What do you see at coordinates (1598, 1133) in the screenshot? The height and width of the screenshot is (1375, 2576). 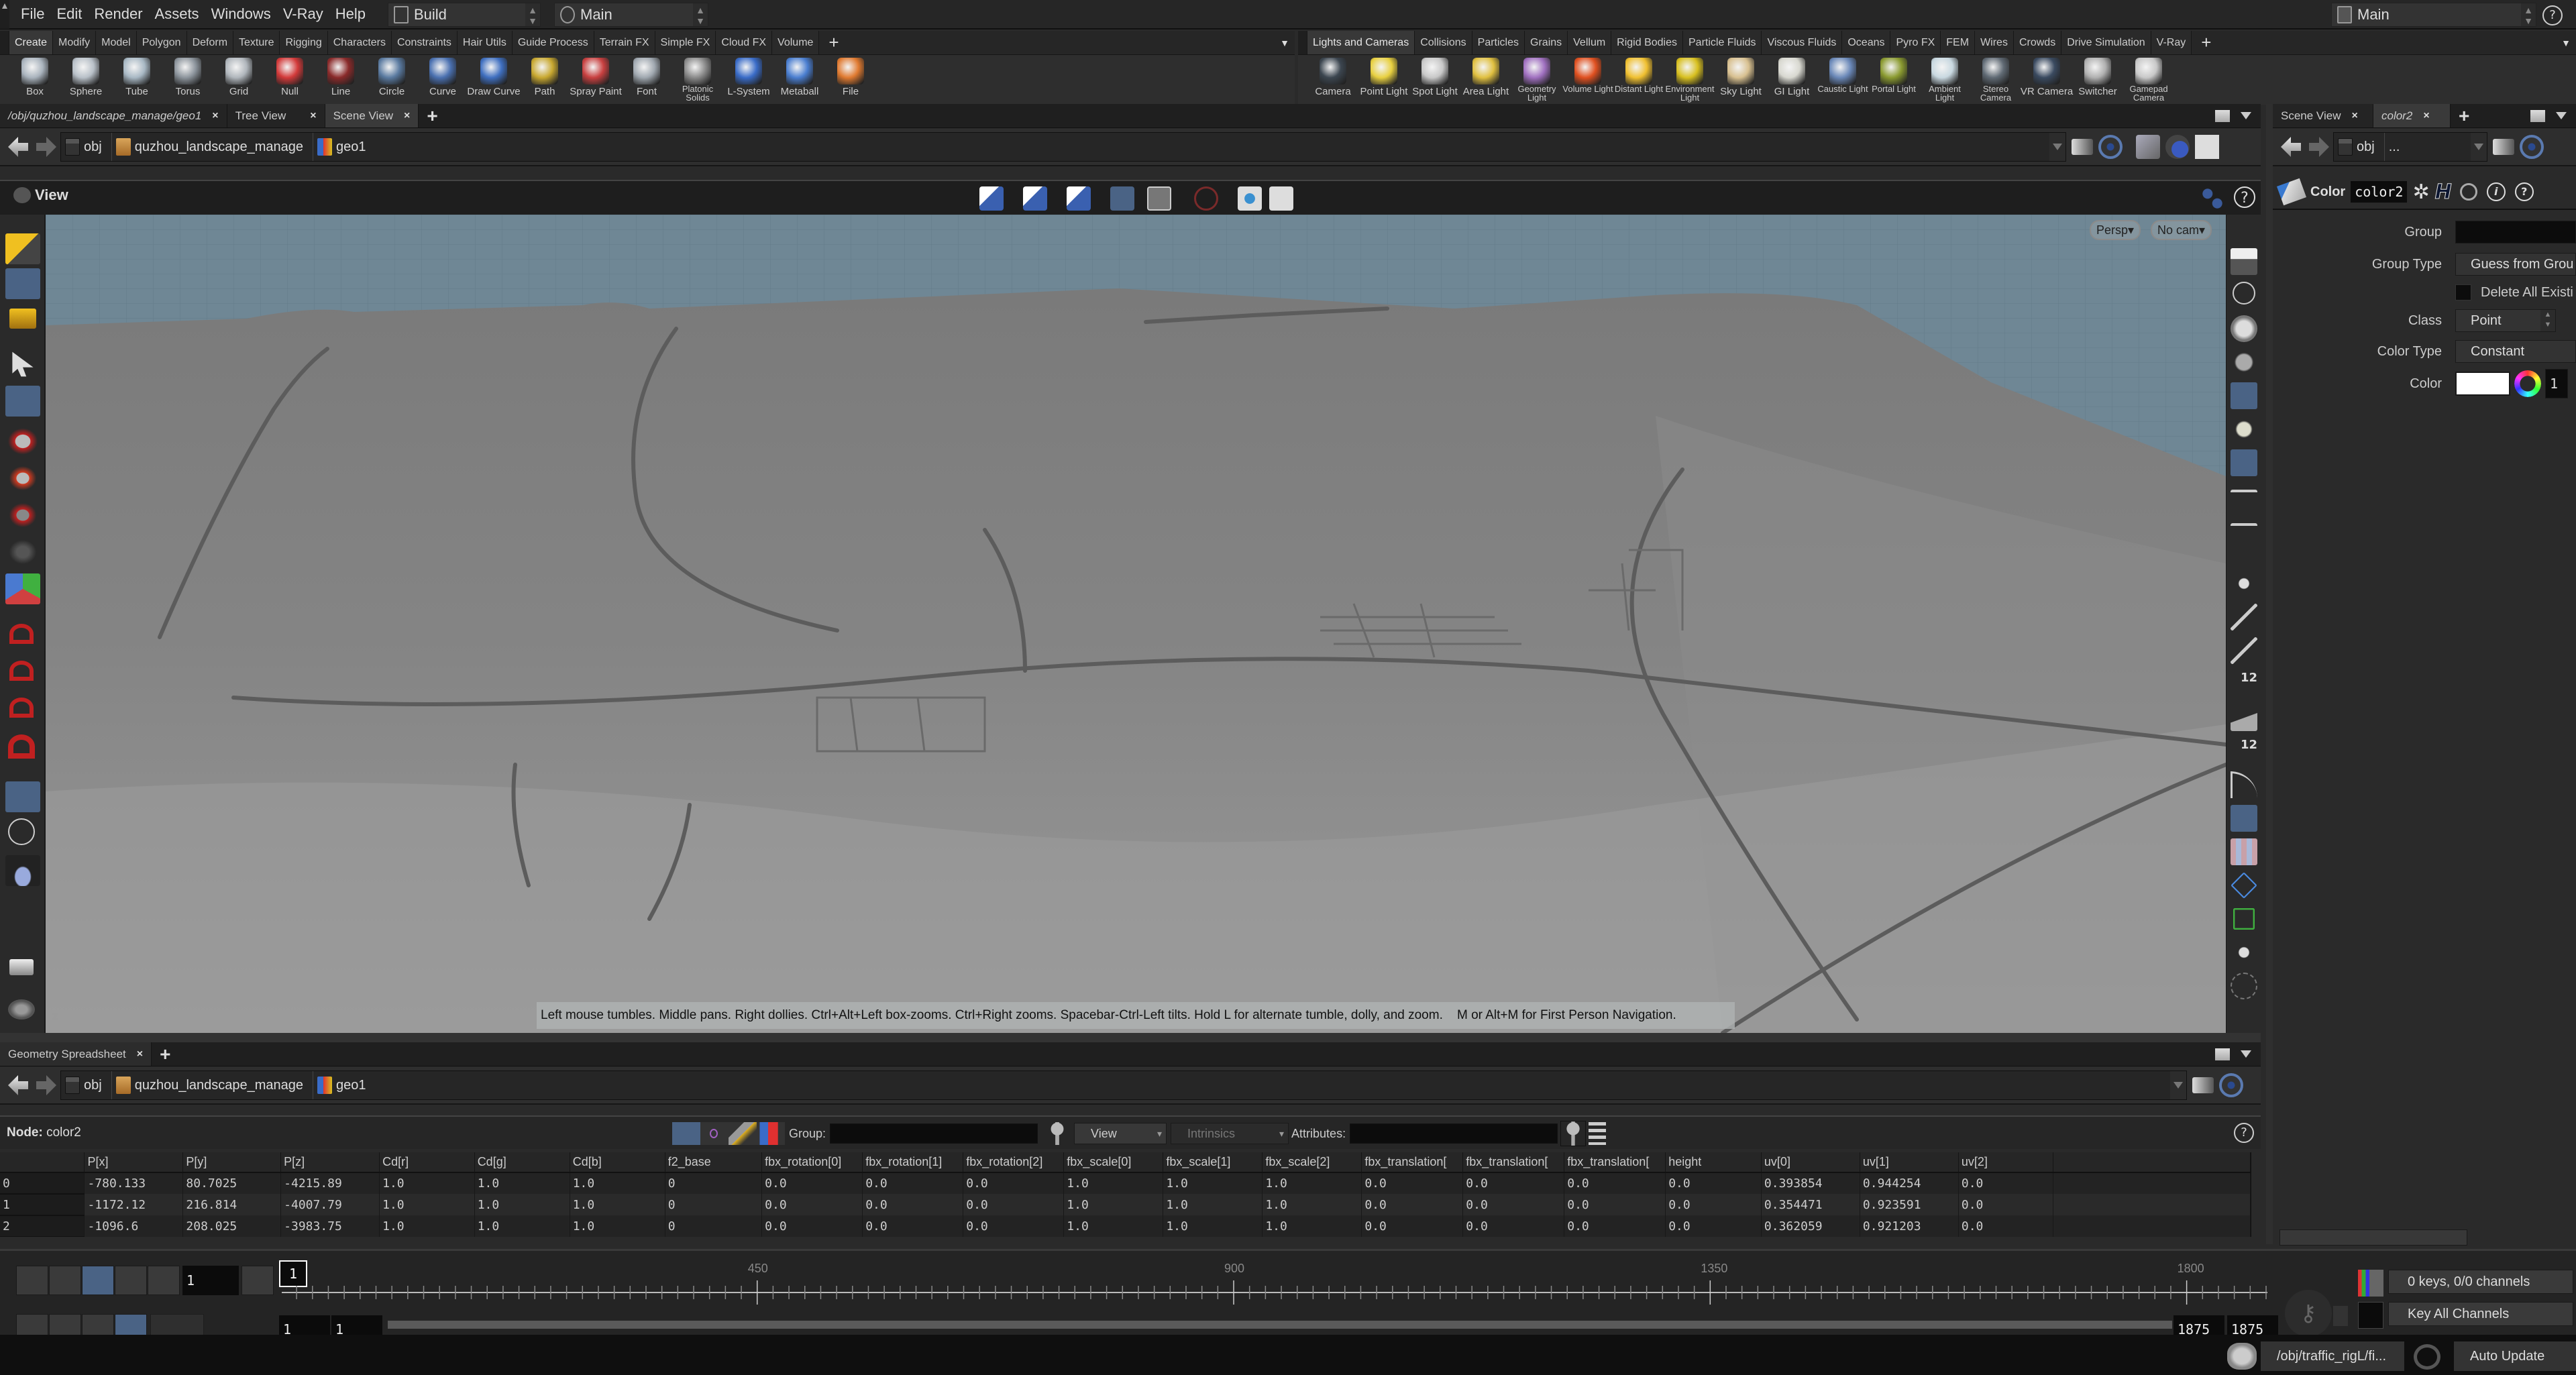 I see `column-options-icon` at bounding box center [1598, 1133].